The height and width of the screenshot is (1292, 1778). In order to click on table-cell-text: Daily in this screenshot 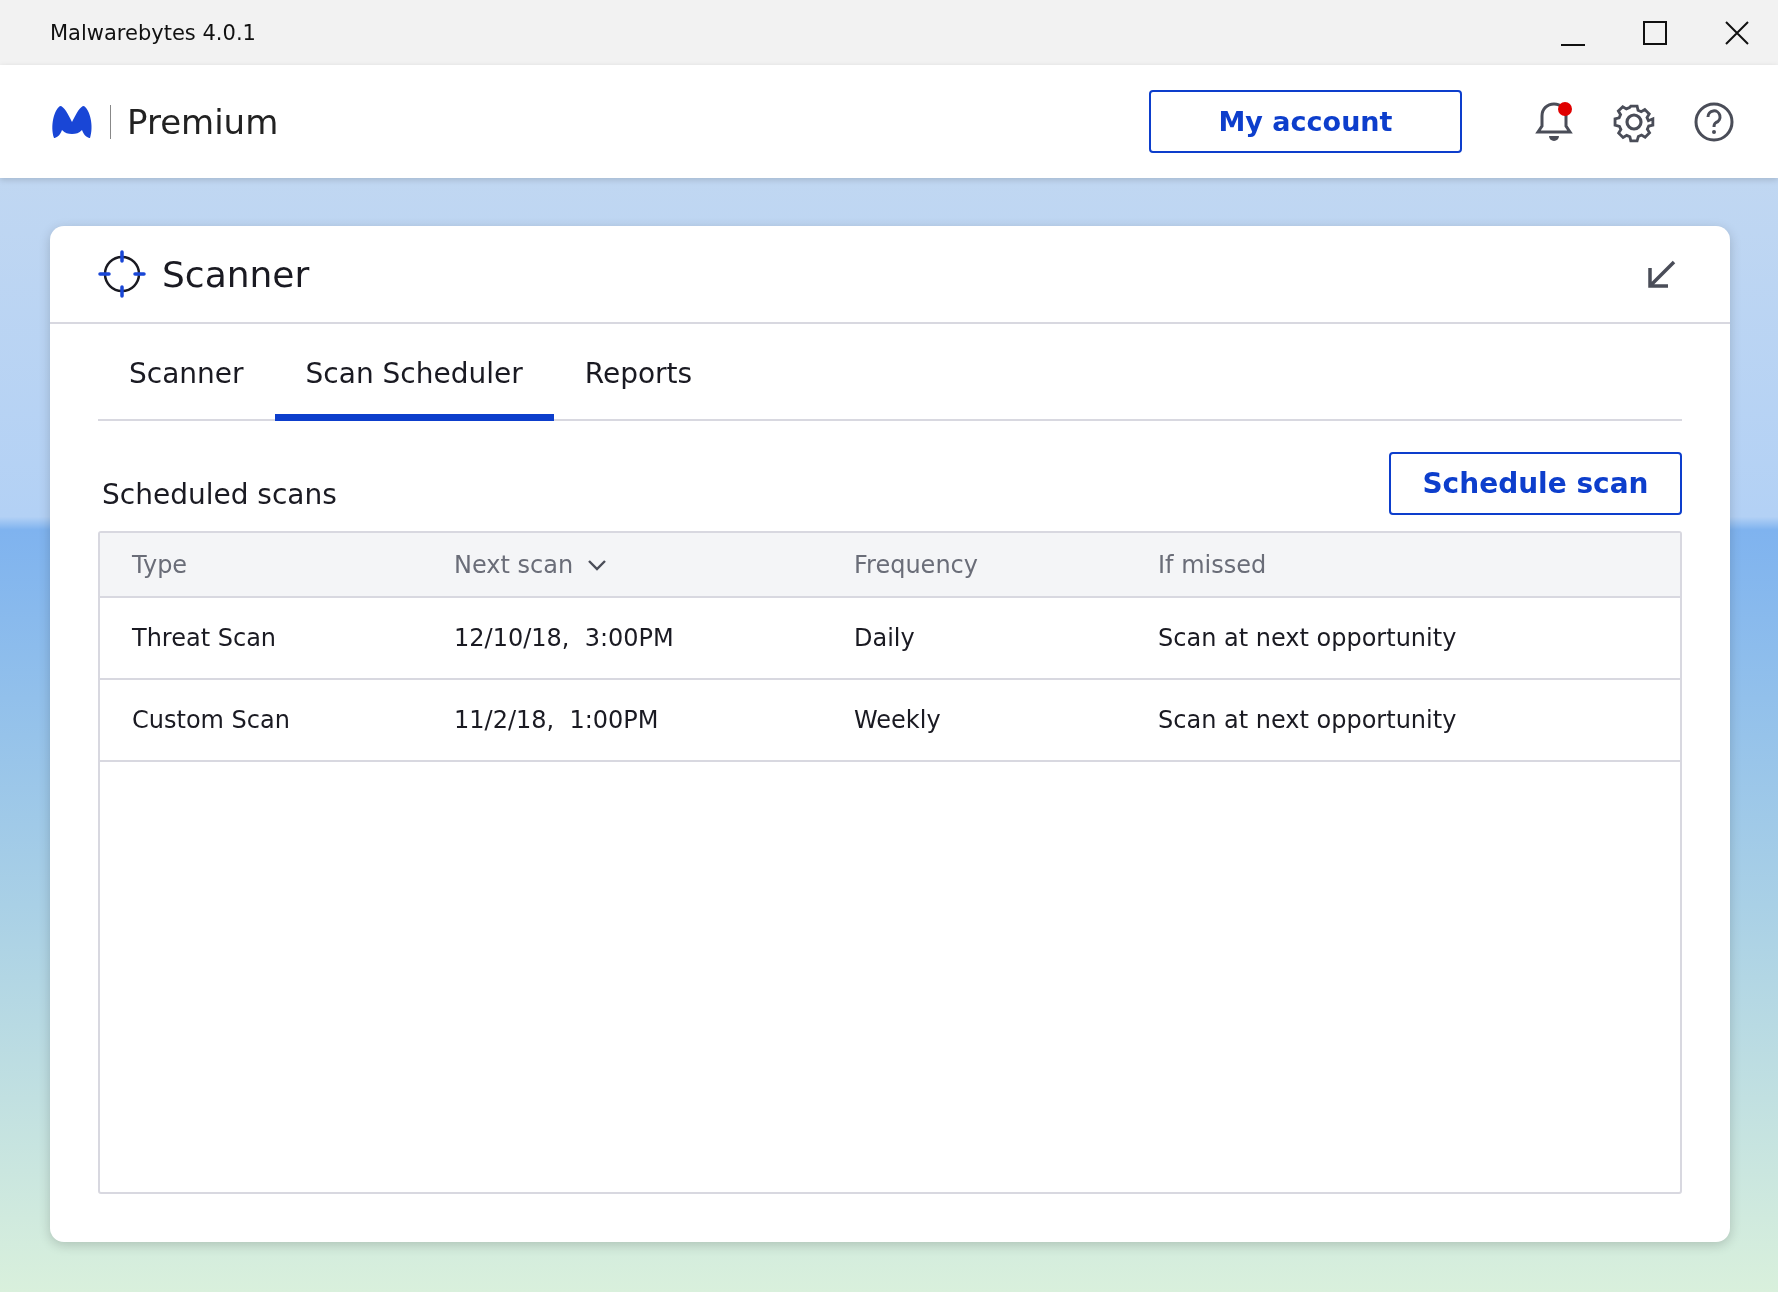, I will do `click(885, 638)`.